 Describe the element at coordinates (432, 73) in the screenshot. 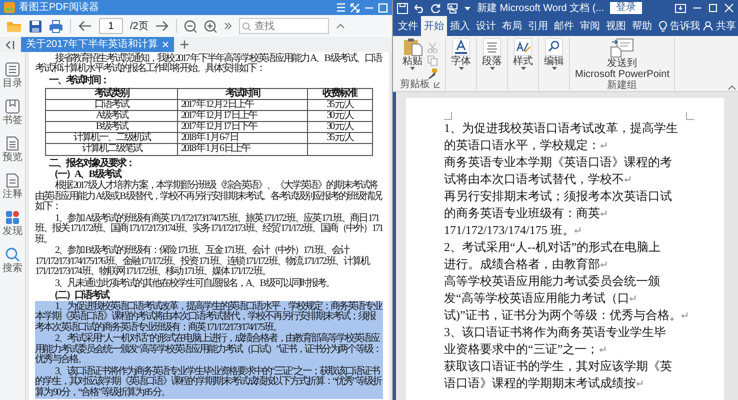

I see `brush-icon` at that location.